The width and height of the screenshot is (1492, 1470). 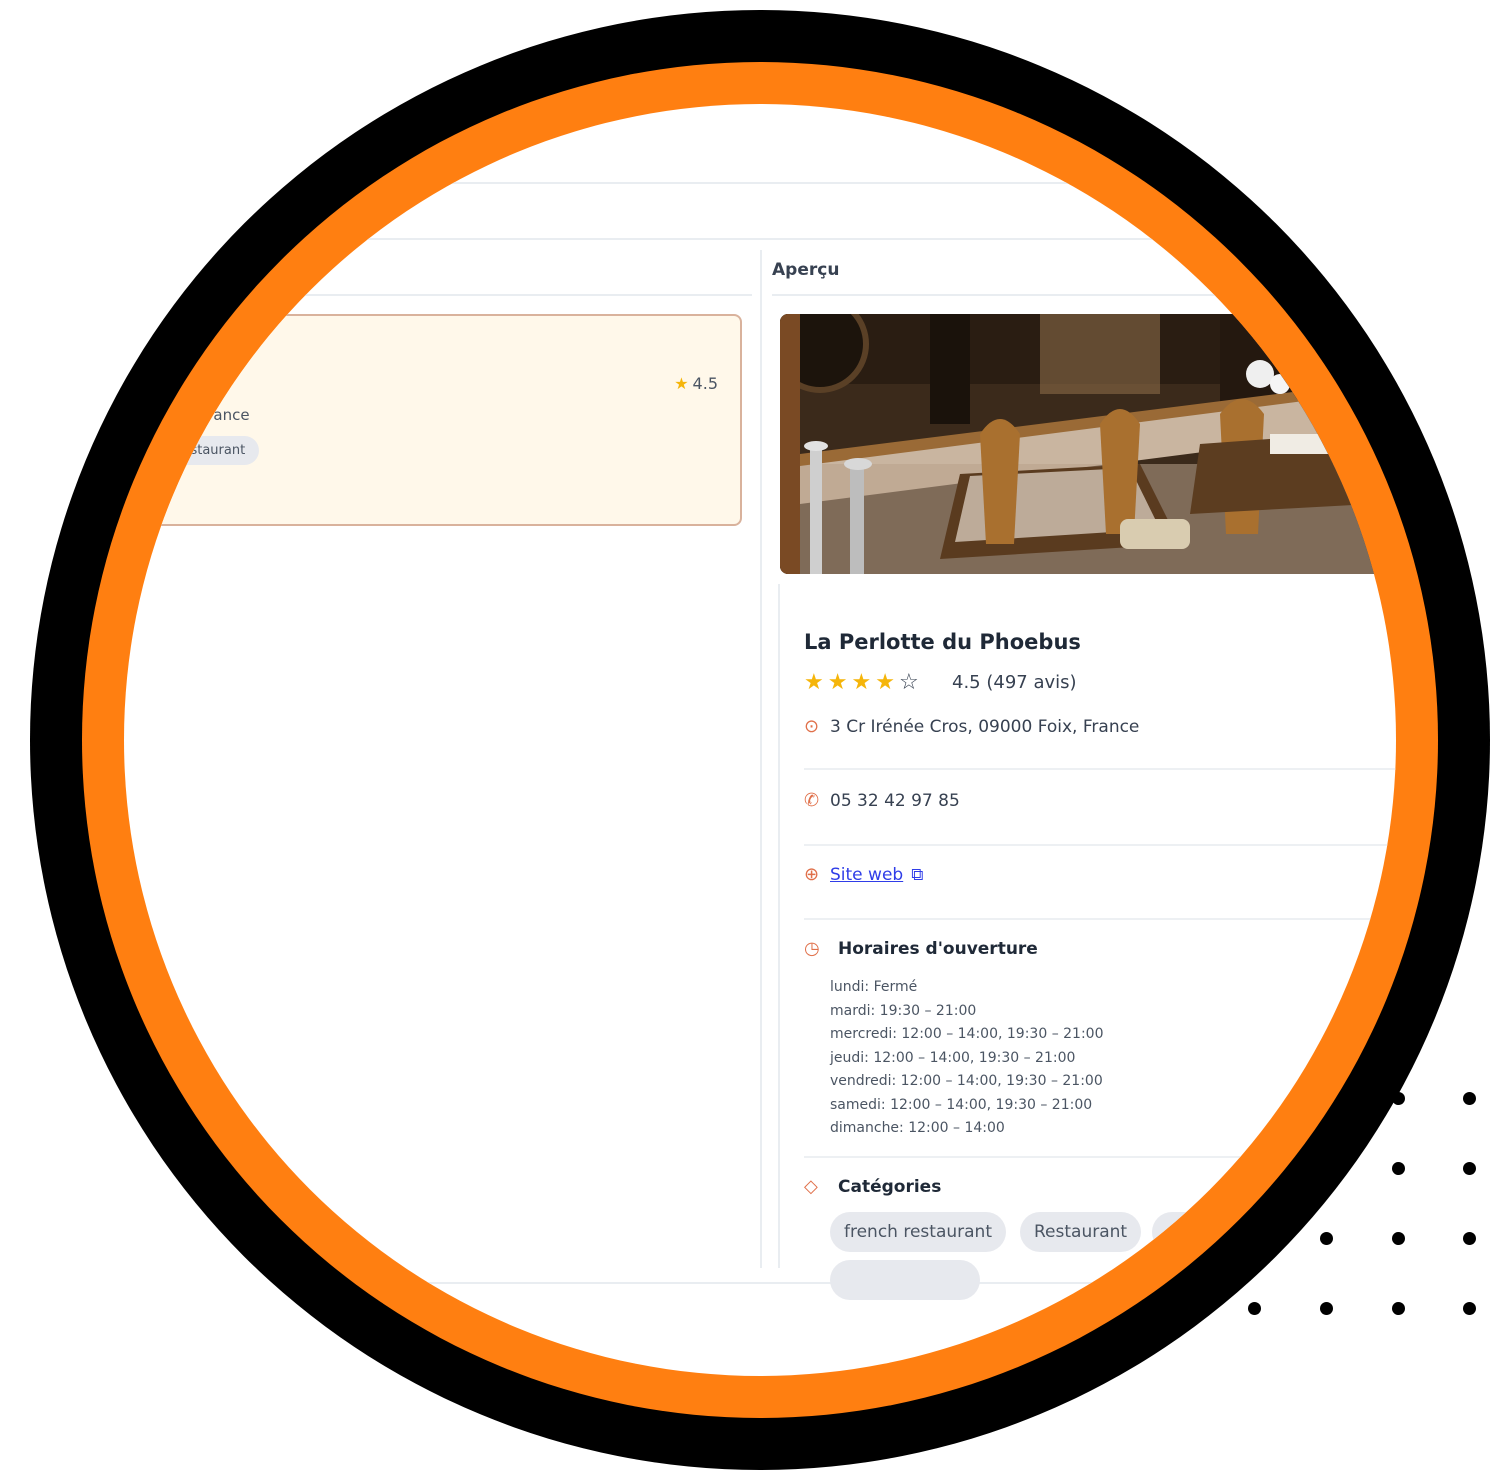 I want to click on list-header-divider, so click(x=438, y=295).